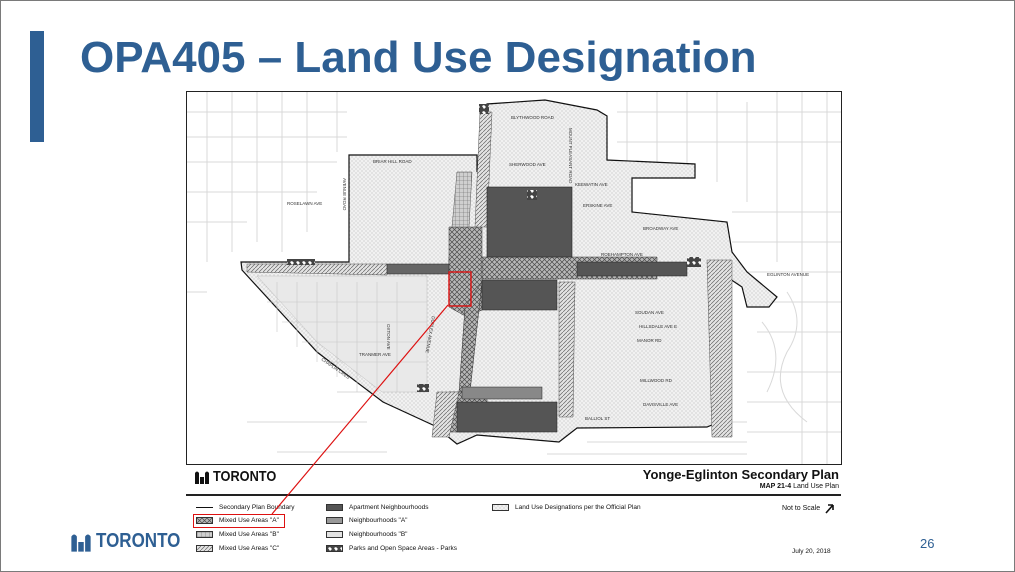 Image resolution: width=1015 pixels, height=572 pixels. I want to click on legend-item: Mixed Use Areas "C", so click(237, 548).